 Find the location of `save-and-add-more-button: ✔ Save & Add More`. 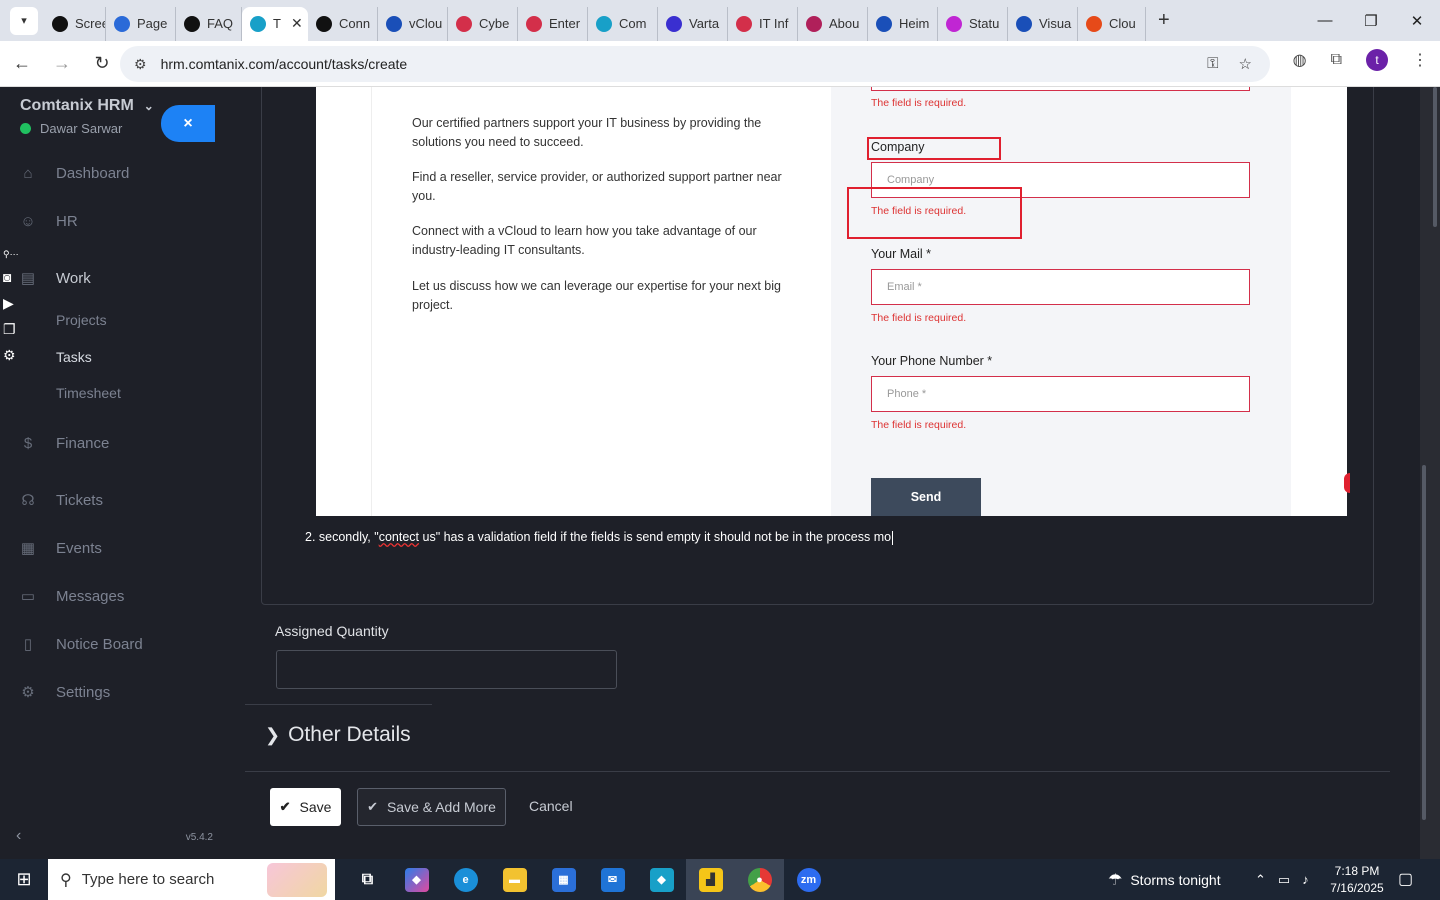

save-and-add-more-button: ✔ Save & Add More is located at coordinates (431, 807).